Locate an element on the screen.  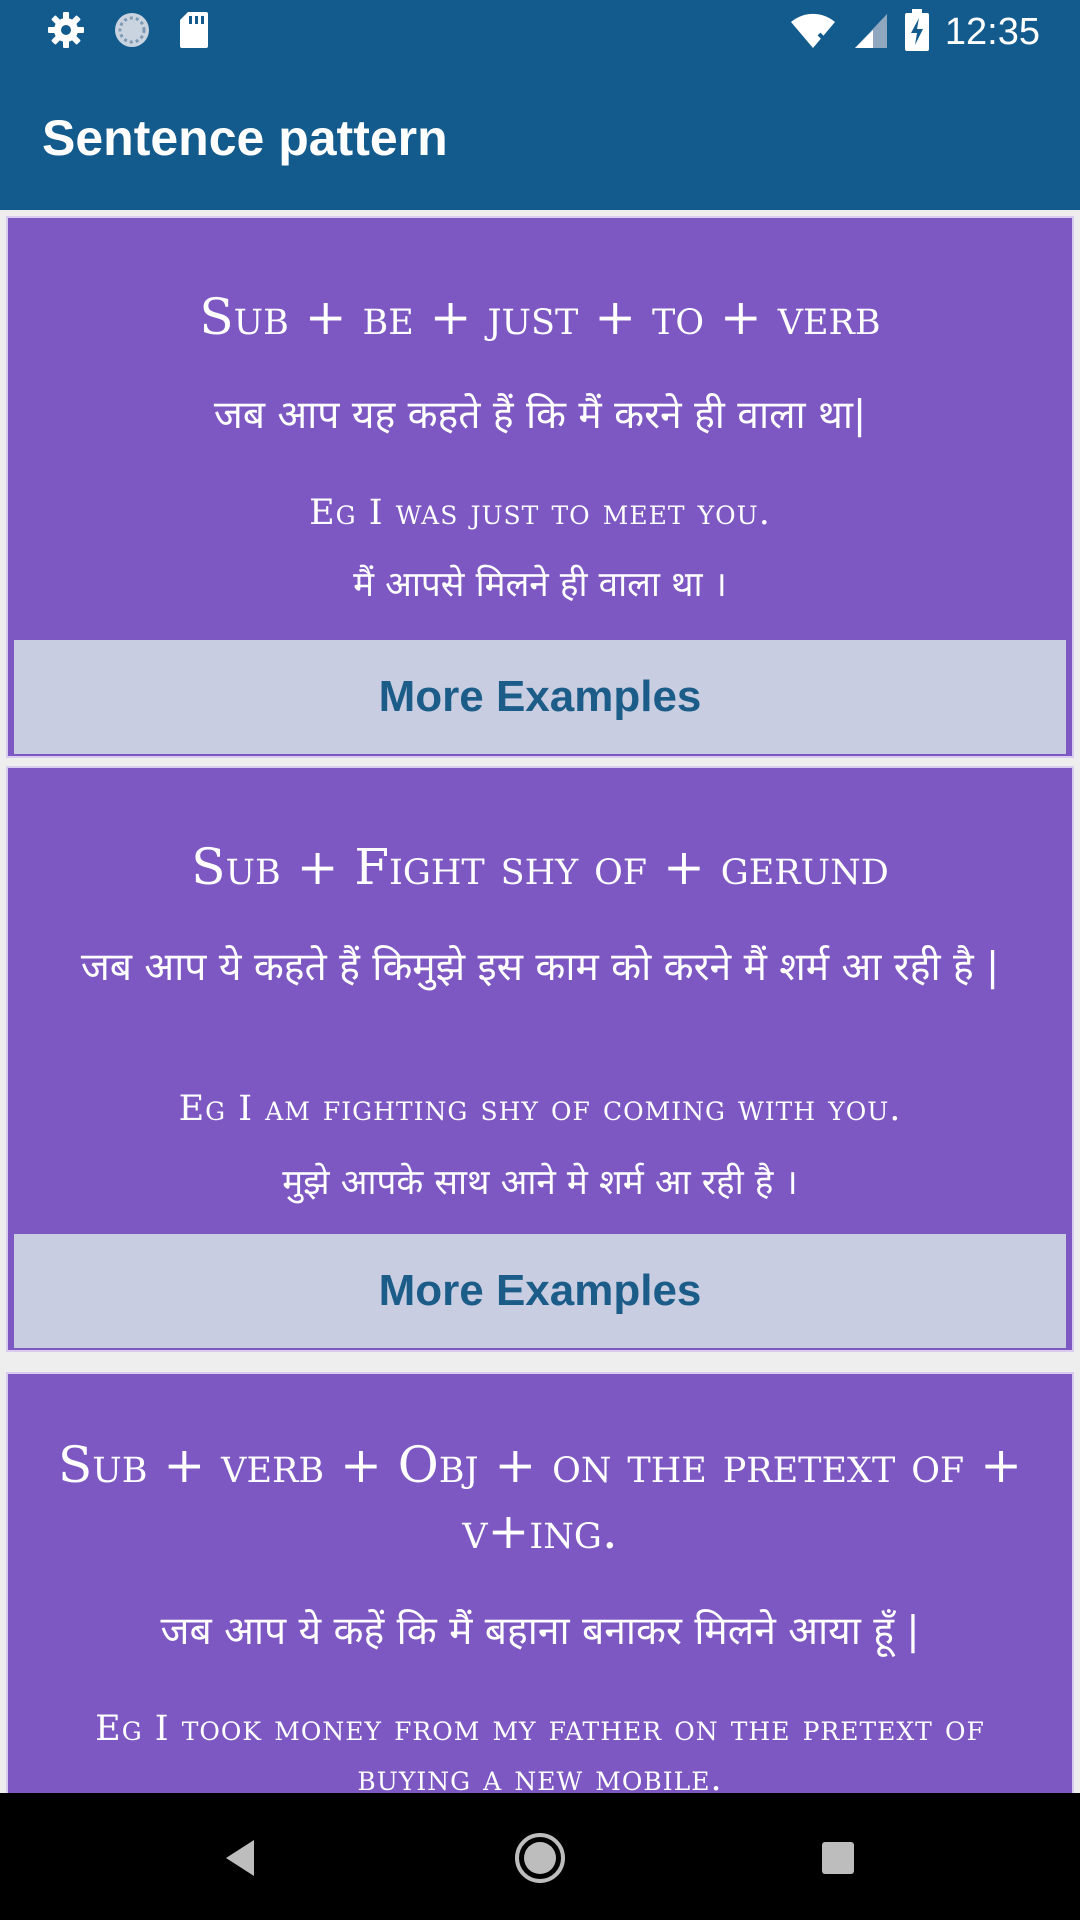
page-title: Sentence pattern is located at coordinates (245, 138).